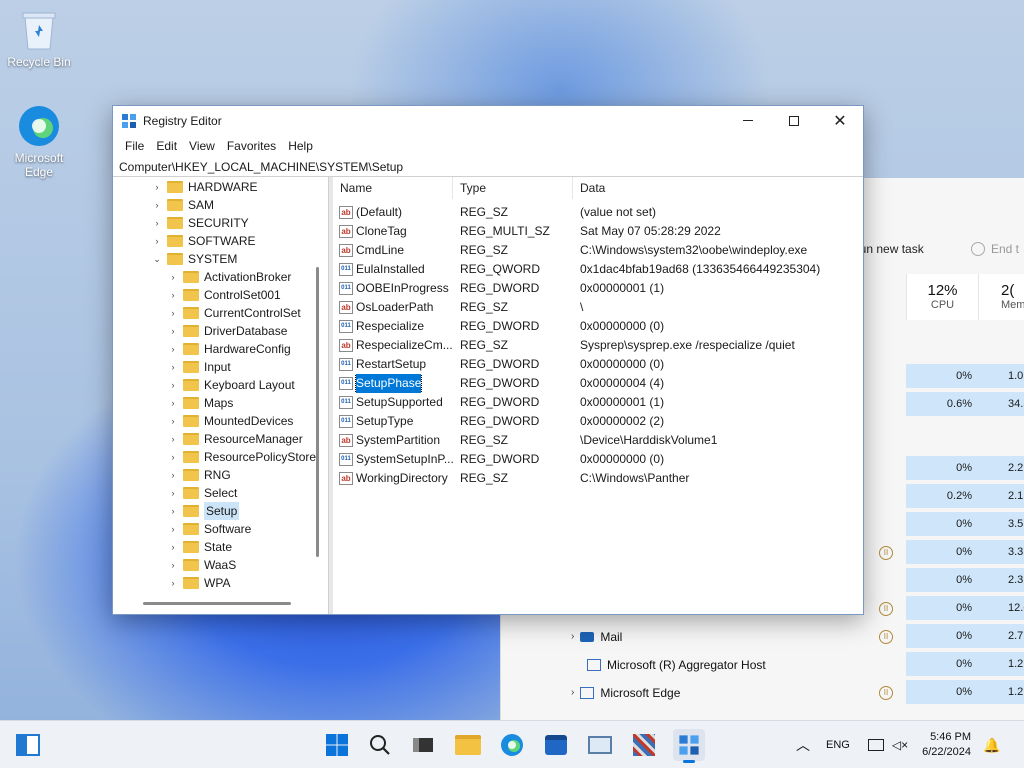 The height and width of the screenshot is (768, 1024). Describe the element at coordinates (203, 511) in the screenshot. I see `tree-item: › Setup` at that location.